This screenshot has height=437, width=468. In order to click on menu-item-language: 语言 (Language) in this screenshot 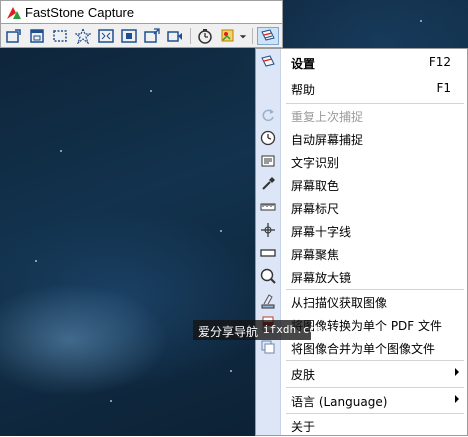, I will do `click(361, 400)`.